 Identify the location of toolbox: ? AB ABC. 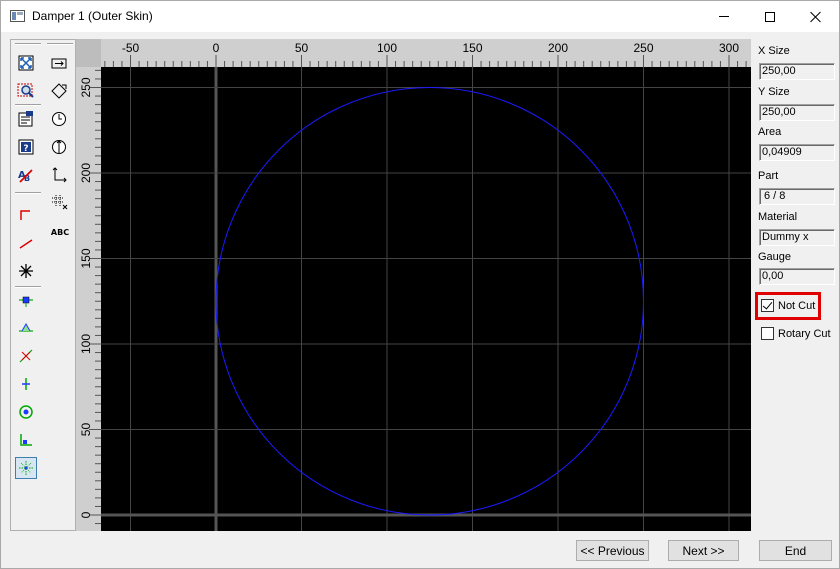
(43, 285).